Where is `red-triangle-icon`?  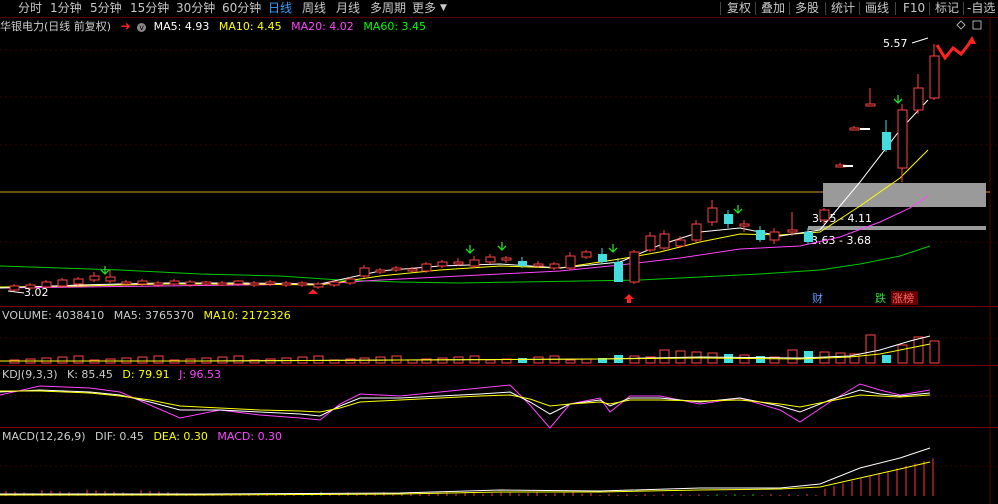
red-triangle-icon is located at coordinates (313, 291).